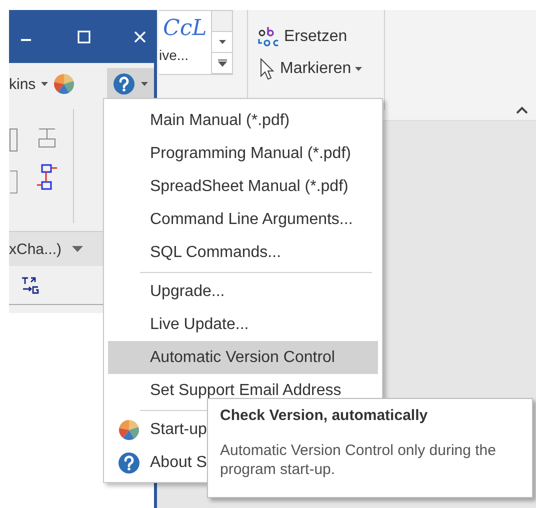 The height and width of the screenshot is (508, 536). Describe the element at coordinates (324, 415) in the screenshot. I see `tooltip-title: Check Version, automatically` at that location.